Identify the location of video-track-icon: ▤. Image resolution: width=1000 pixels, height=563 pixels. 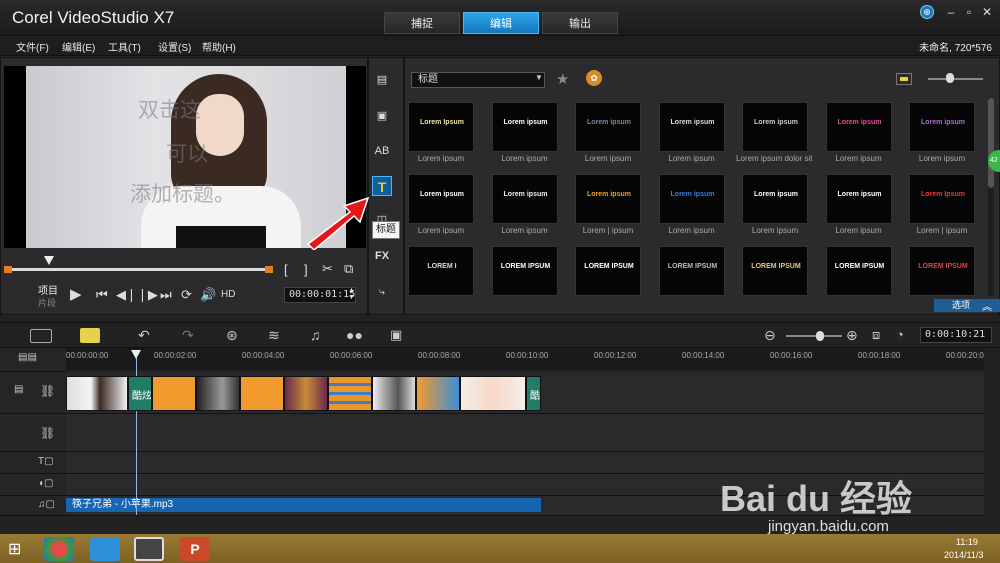
(18, 389).